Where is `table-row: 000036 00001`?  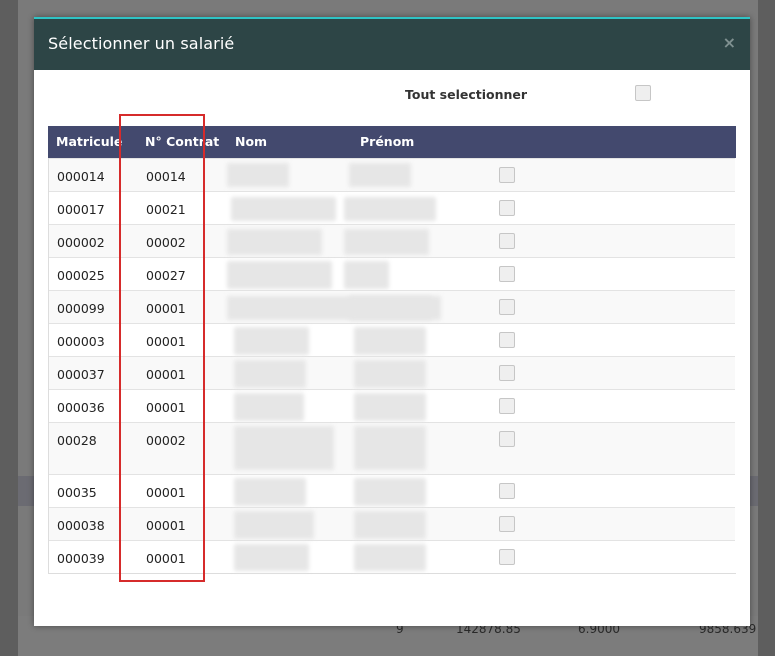
table-row: 000036 00001 is located at coordinates (392, 405).